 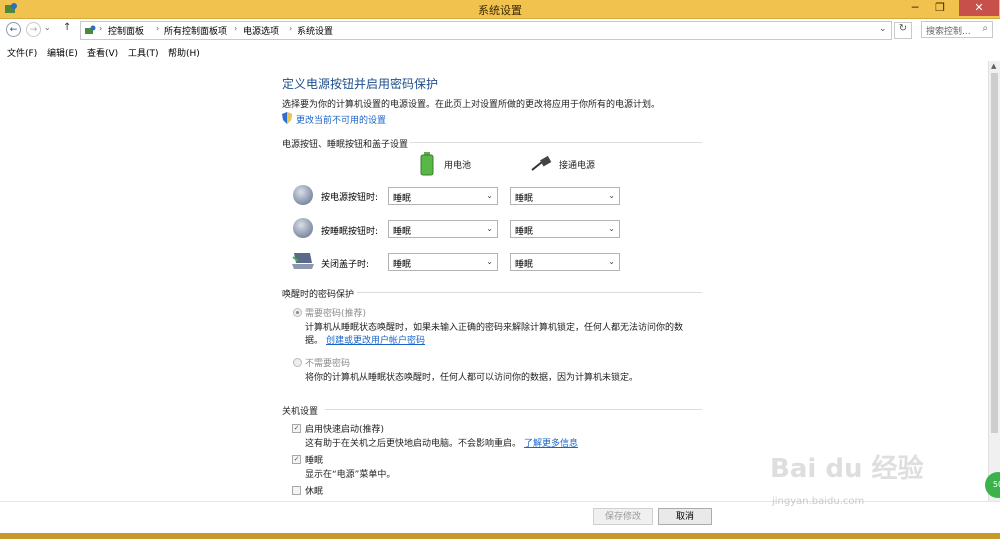 I want to click on hibernate-label: 休眠, so click(x=314, y=492).